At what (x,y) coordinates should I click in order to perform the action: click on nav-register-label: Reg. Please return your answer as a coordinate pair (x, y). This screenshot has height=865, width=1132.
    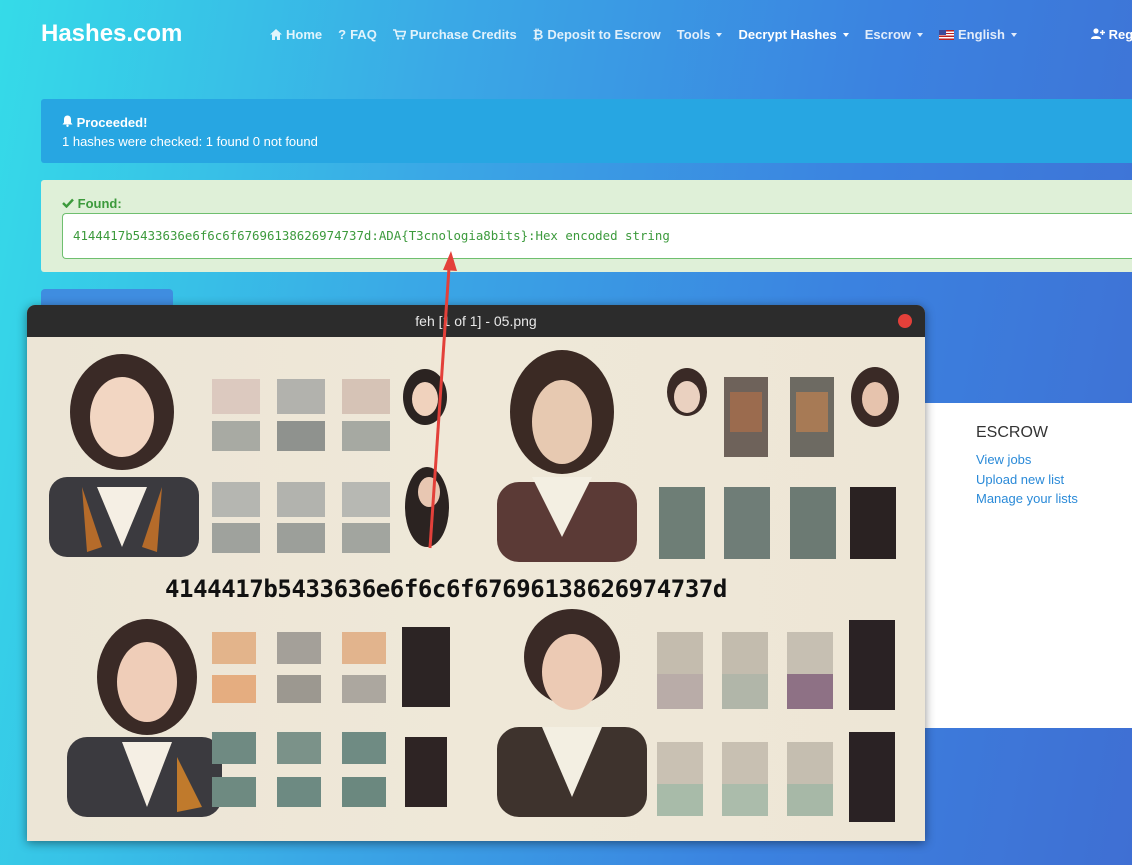
    Looking at the image, I should click on (1120, 34).